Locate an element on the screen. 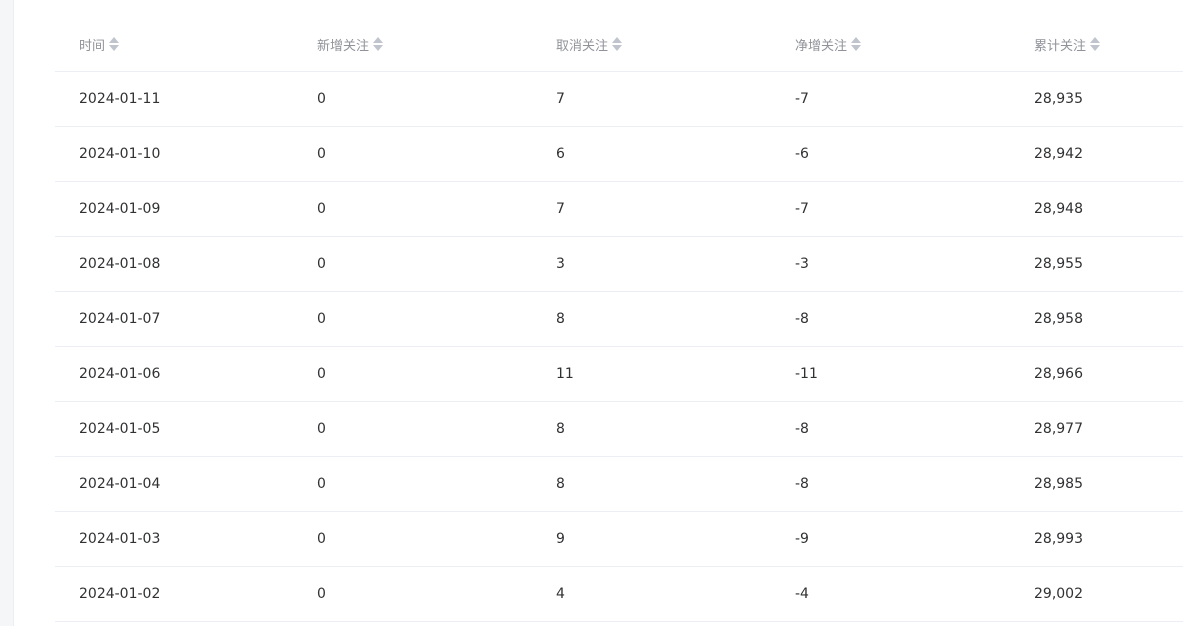 The height and width of the screenshot is (626, 1183). cell-date: 2024-01-02 is located at coordinates (174, 594).